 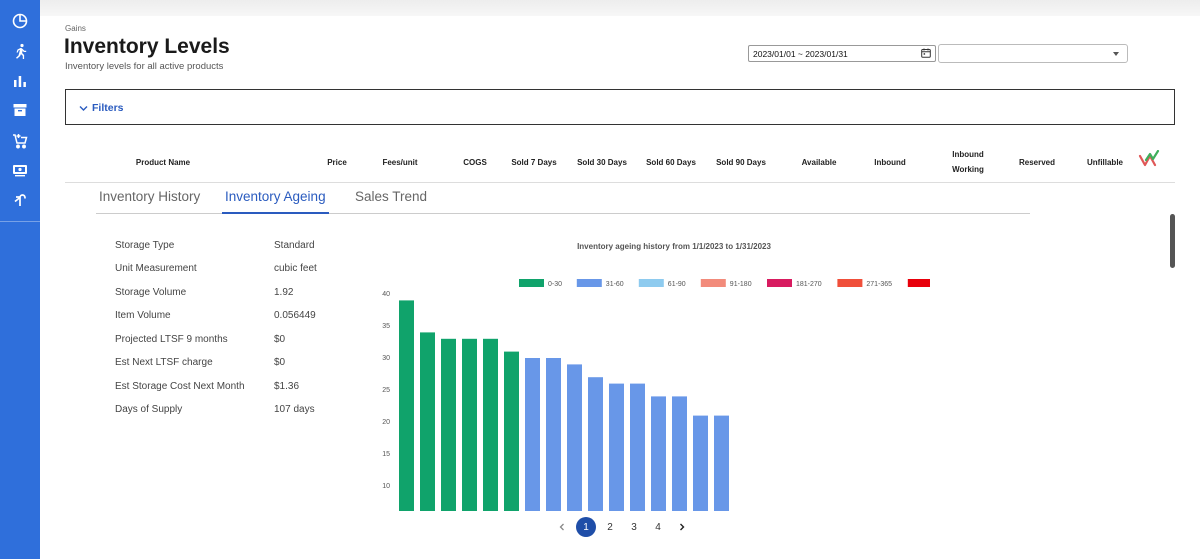 What do you see at coordinates (163, 162) in the screenshot?
I see `col-product-name: Product Name` at bounding box center [163, 162].